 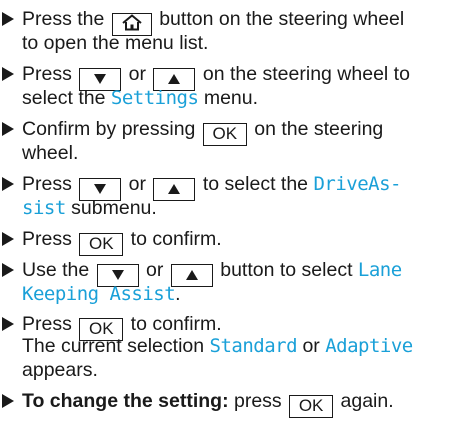 What do you see at coordinates (255, 184) in the screenshot?
I see `text: to select the` at bounding box center [255, 184].